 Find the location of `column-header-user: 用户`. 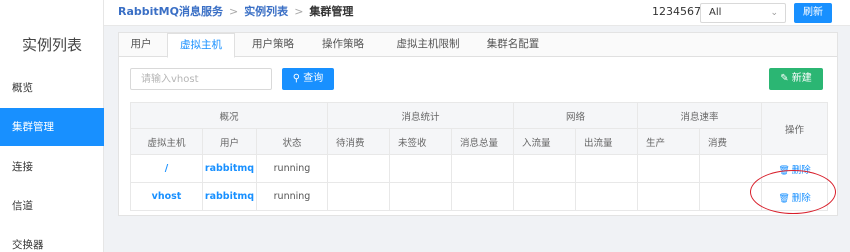

column-header-user: 用户 is located at coordinates (229, 141).